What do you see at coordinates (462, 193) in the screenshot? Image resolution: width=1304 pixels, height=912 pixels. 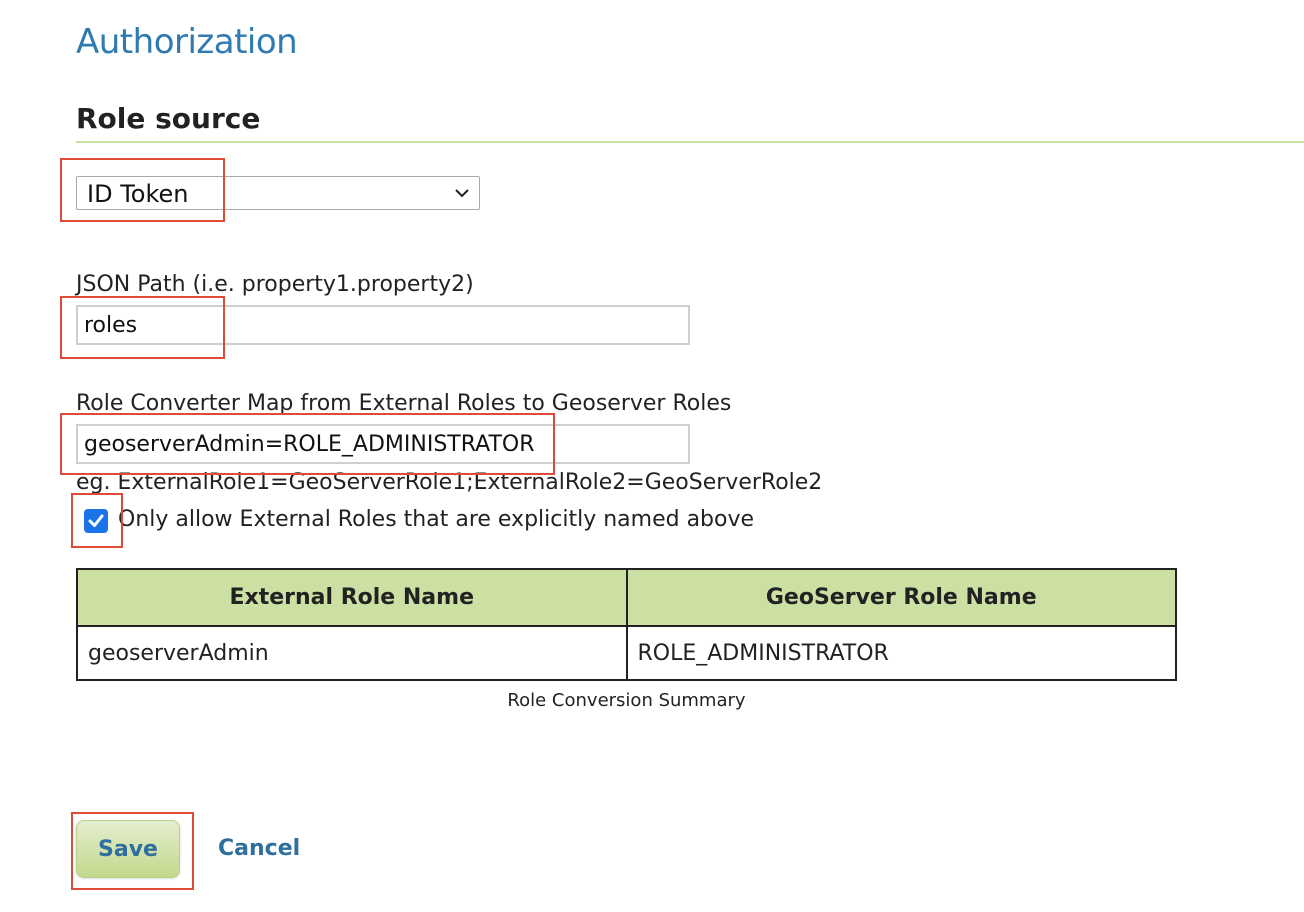 I see `chevron-down-icon` at bounding box center [462, 193].